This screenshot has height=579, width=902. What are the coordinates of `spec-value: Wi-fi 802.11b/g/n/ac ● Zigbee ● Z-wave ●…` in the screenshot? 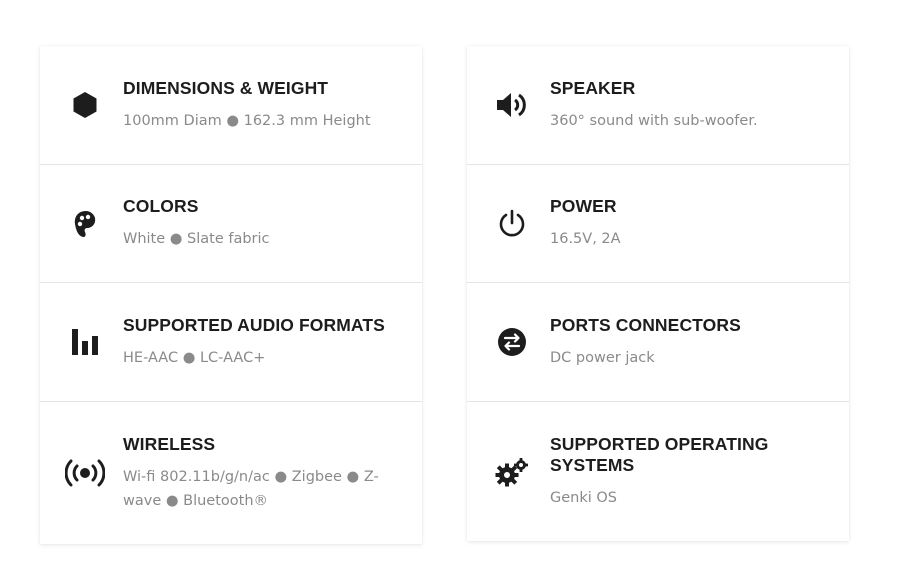 It's located at (251, 488).